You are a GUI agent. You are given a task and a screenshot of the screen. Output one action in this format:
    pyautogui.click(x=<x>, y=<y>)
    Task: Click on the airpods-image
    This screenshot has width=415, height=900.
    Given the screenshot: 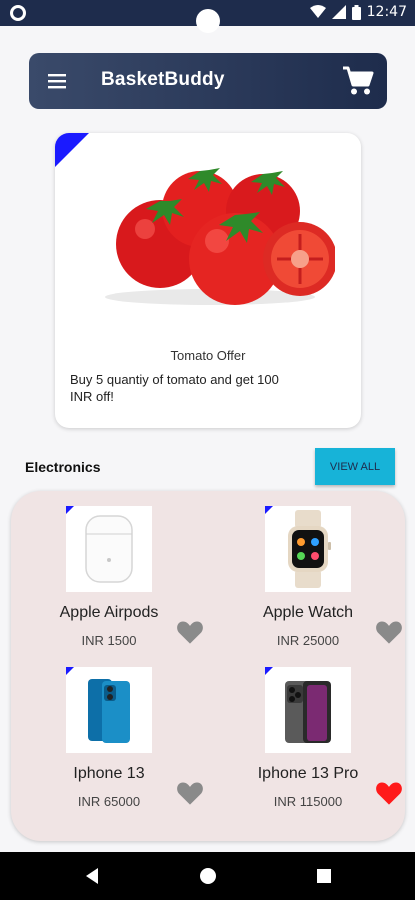 What is the action you would take?
    pyautogui.click(x=109, y=549)
    